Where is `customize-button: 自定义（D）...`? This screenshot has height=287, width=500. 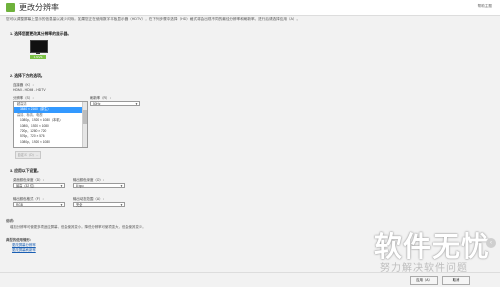
customize-button: 自定义（D）... is located at coordinates (28, 155).